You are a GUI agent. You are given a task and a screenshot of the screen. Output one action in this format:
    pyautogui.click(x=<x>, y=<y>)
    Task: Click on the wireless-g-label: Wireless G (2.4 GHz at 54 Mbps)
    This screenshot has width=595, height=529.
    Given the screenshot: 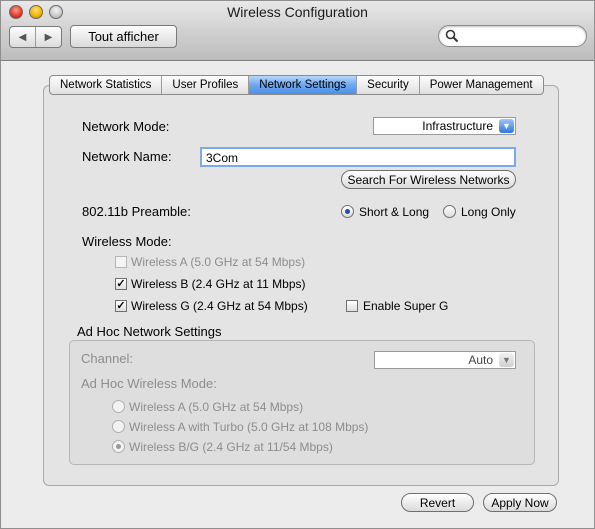 What is the action you would take?
    pyautogui.click(x=219, y=306)
    